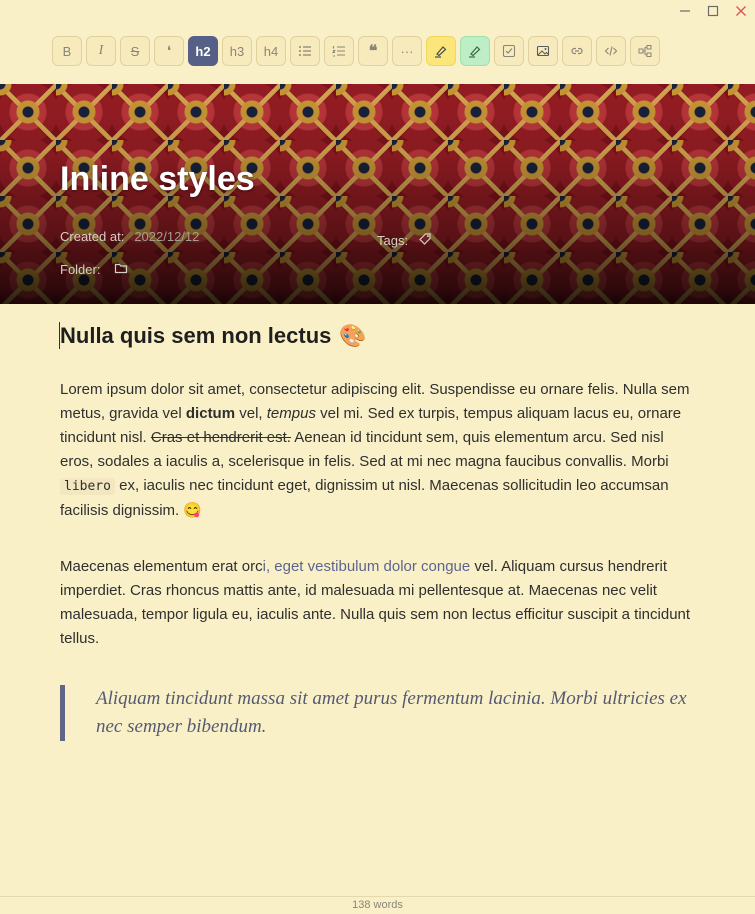  What do you see at coordinates (251, 413) in the screenshot?
I see `p1-text: vel,` at bounding box center [251, 413].